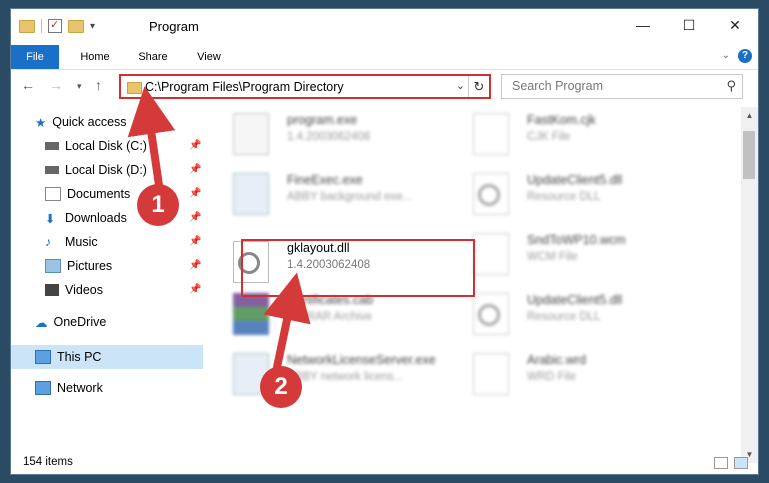  What do you see at coordinates (151, 139) in the screenshot?
I see `arrow-to-address-bar` at bounding box center [151, 139].